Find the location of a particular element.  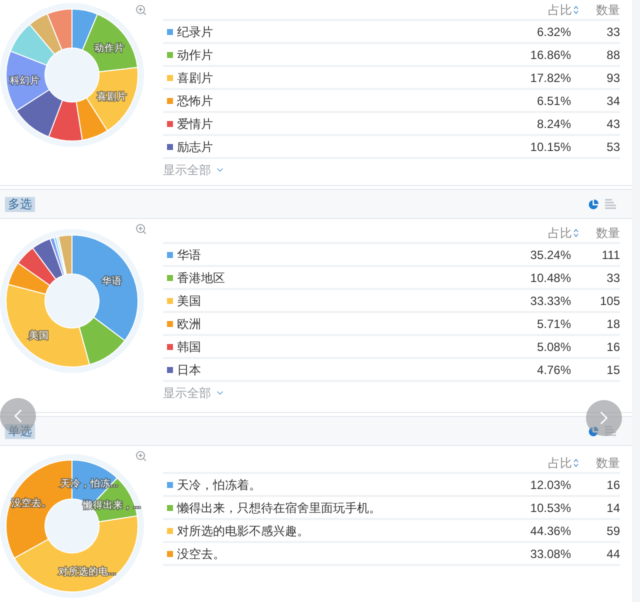

option-label: 香港地区 is located at coordinates (201, 278).